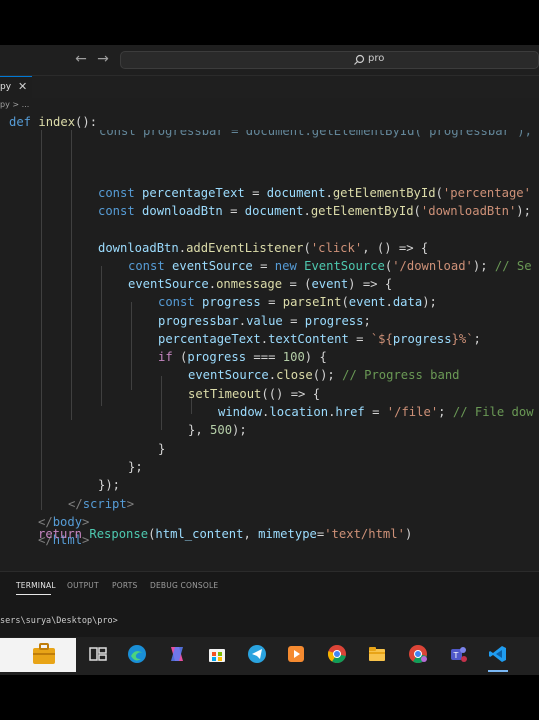 The image size is (539, 720). What do you see at coordinates (498, 654) in the screenshot?
I see `vscode-icon` at bounding box center [498, 654].